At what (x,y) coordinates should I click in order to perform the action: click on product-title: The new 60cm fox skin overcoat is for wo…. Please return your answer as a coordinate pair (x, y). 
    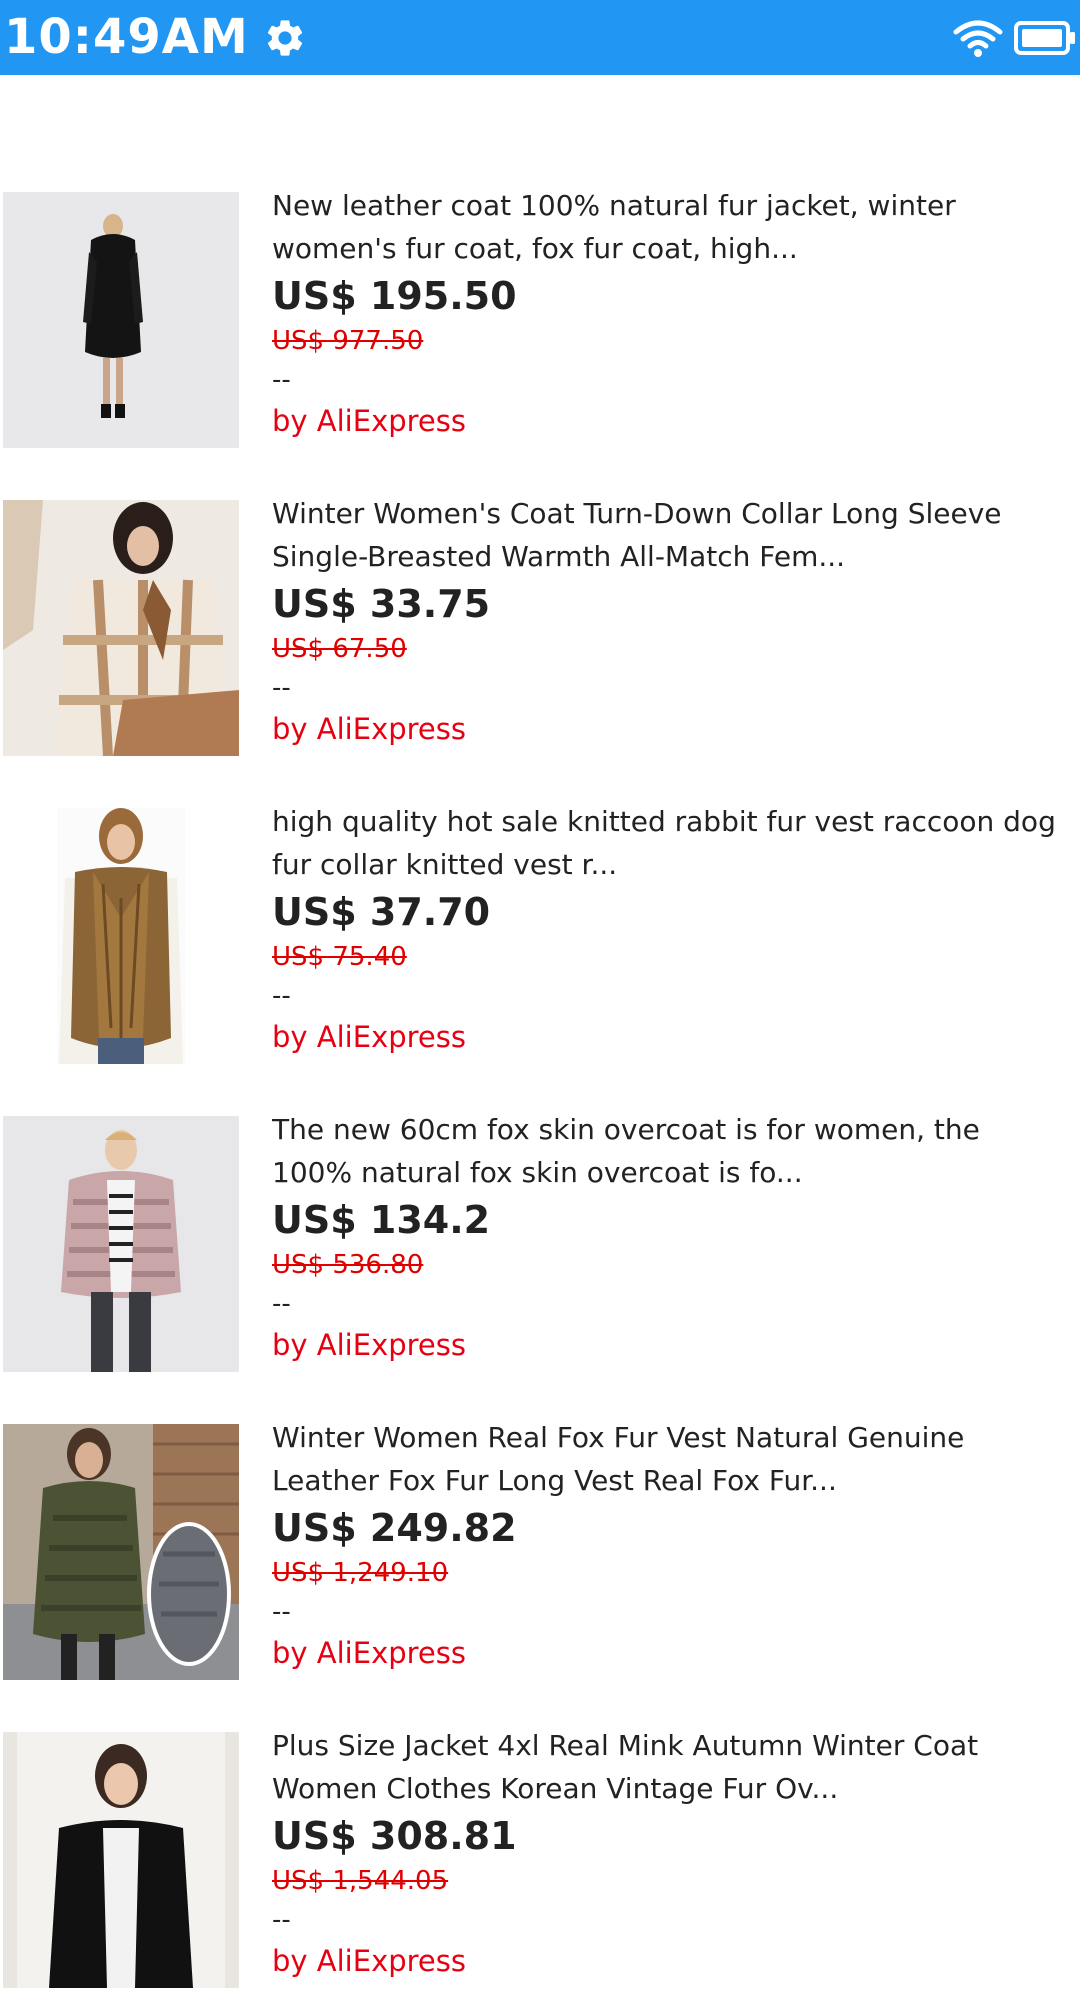
    Looking at the image, I should click on (667, 1151).